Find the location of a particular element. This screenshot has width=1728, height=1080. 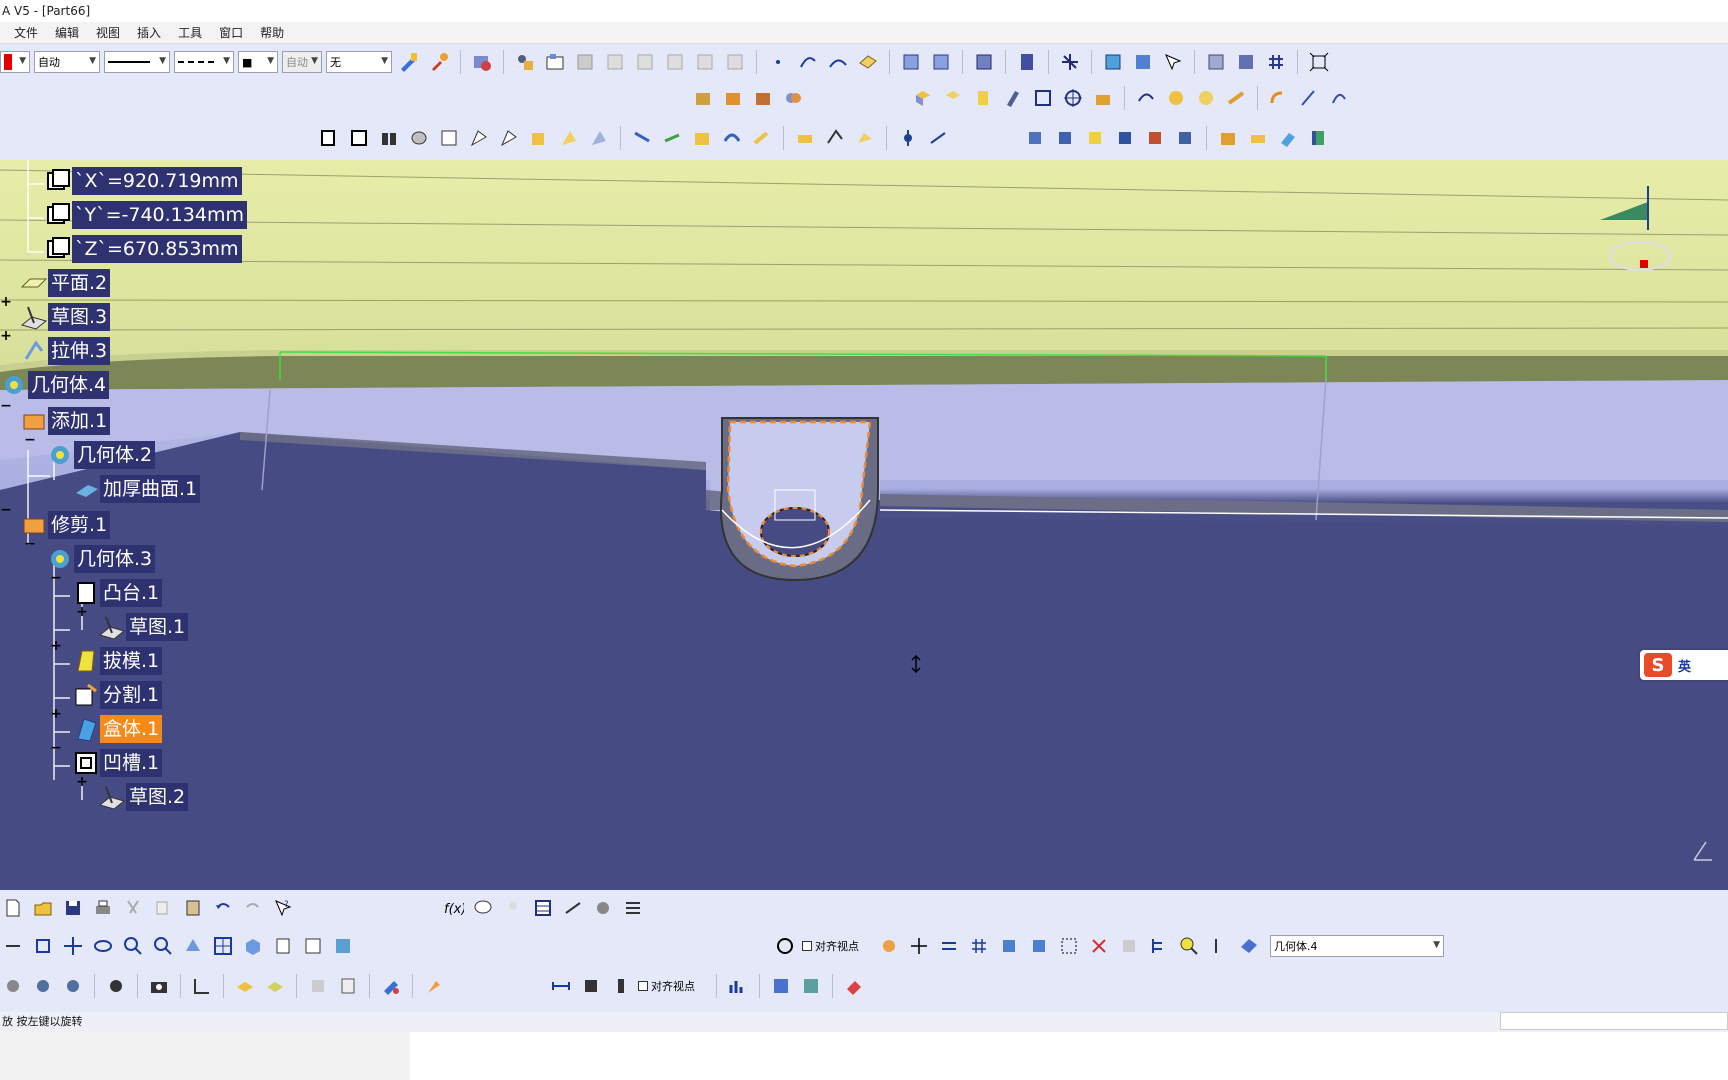

linetype-combo: ▼ is located at coordinates (137, 62).